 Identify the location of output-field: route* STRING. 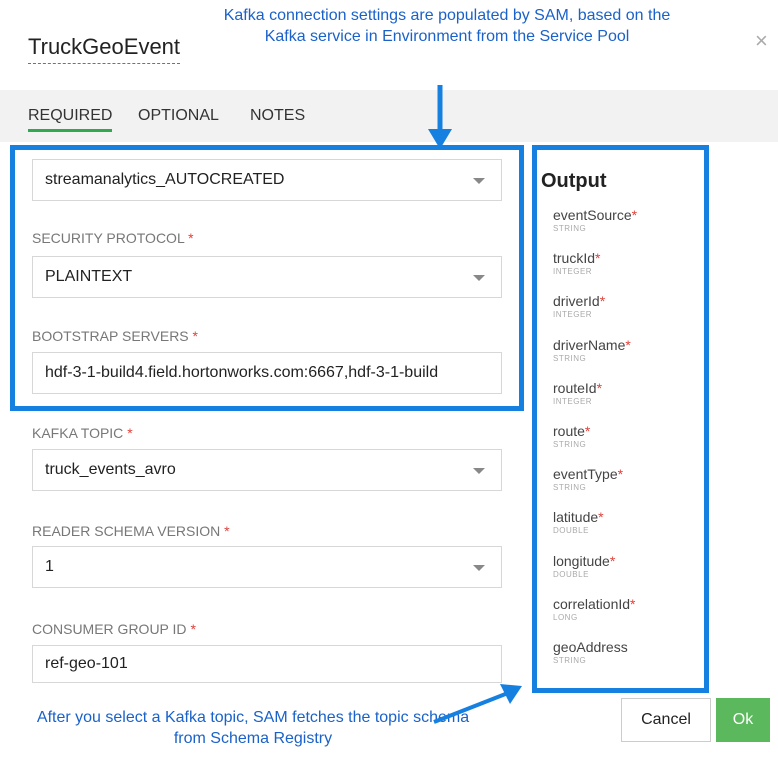
(571, 436).